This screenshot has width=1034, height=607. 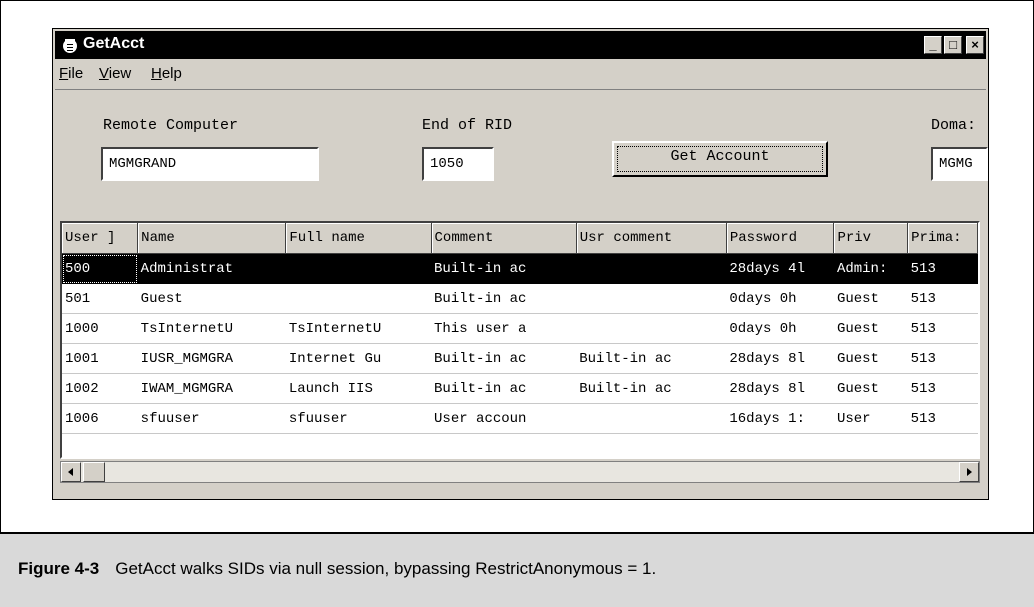 I want to click on domain-input: MGMG, so click(x=959, y=164).